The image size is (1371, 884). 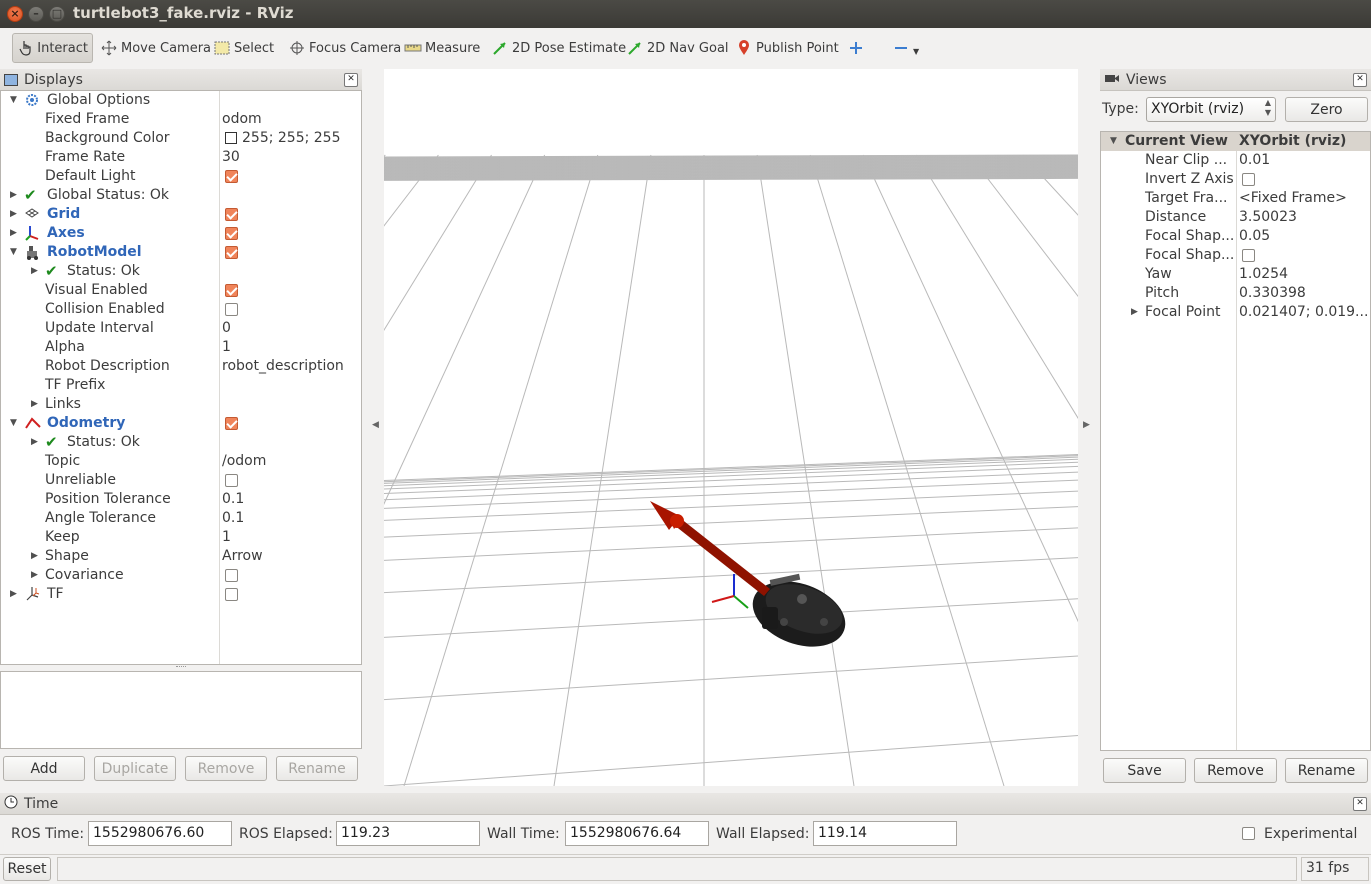 What do you see at coordinates (231, 138) in the screenshot?
I see `color-swatch` at bounding box center [231, 138].